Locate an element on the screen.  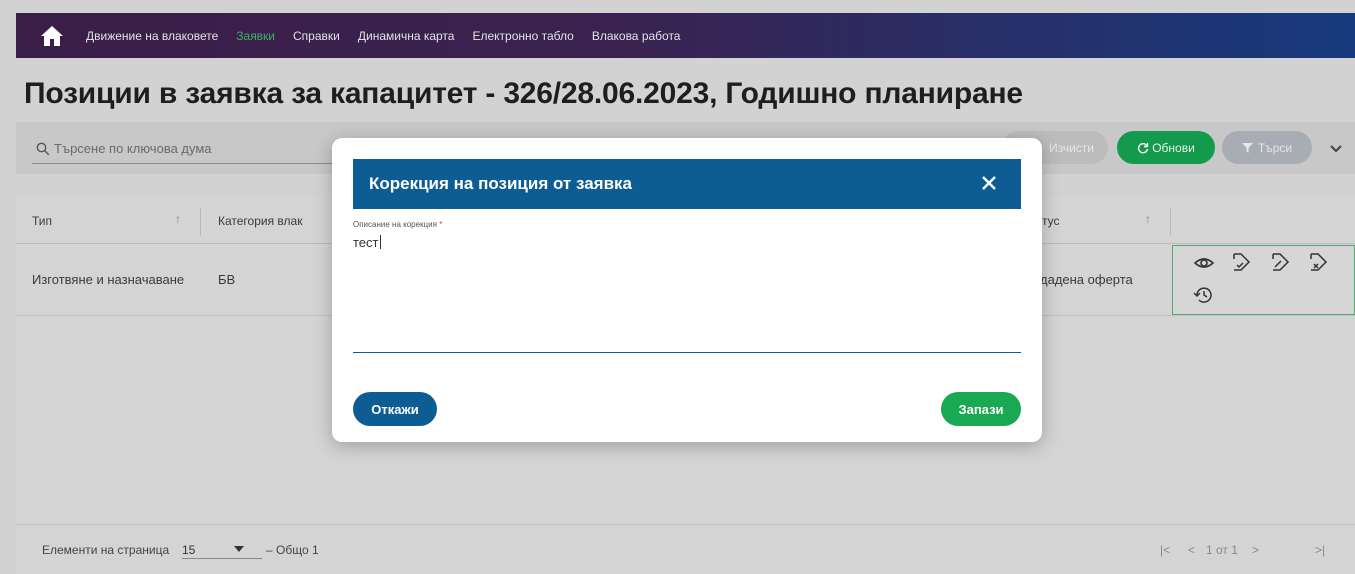
cancel-button: Откажи is located at coordinates (395, 409).